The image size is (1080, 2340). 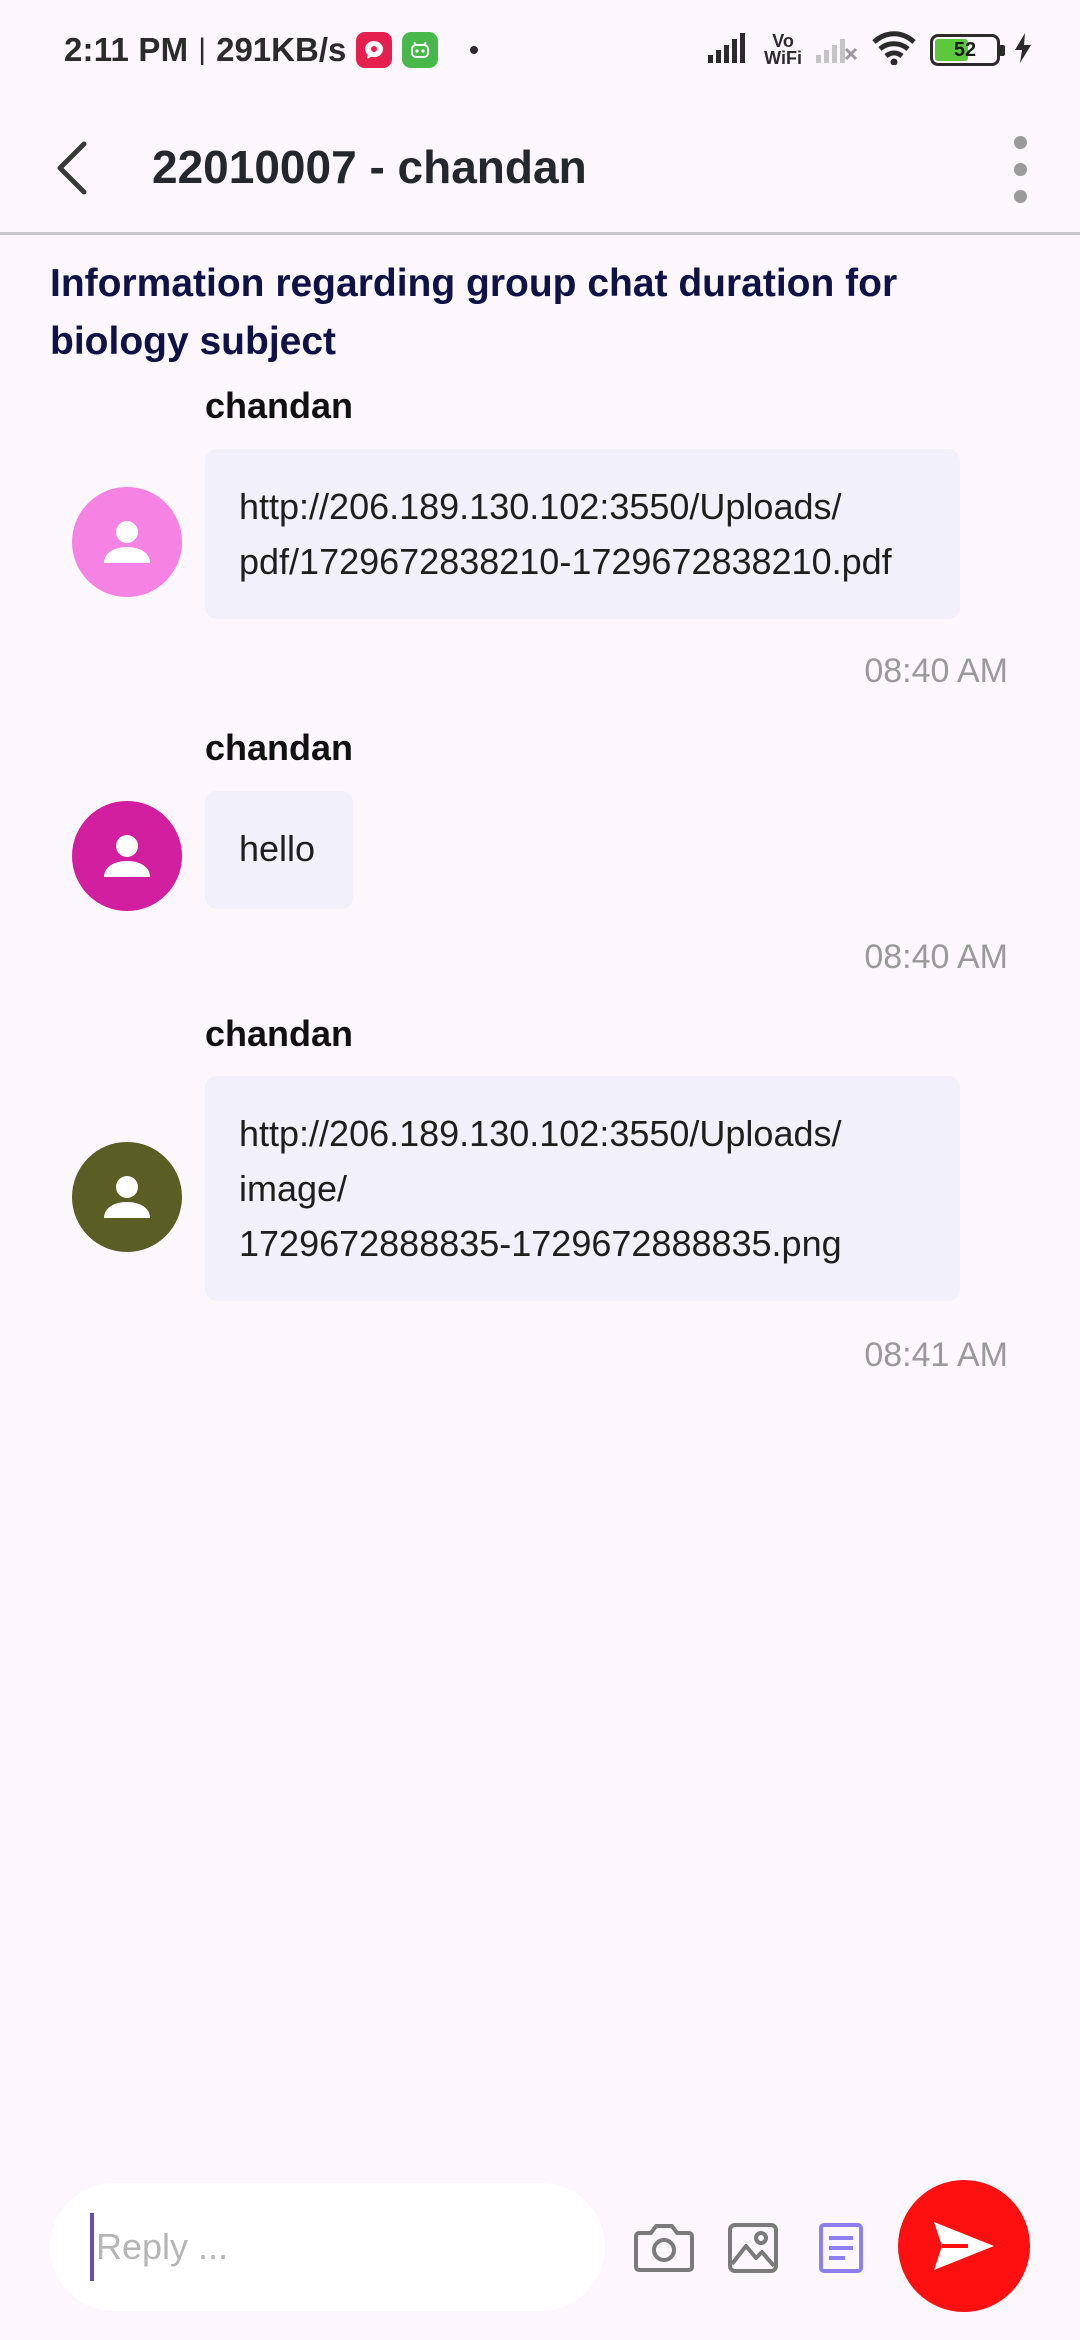 What do you see at coordinates (783, 58) in the screenshot?
I see `vowifi-bottom: WiFi` at bounding box center [783, 58].